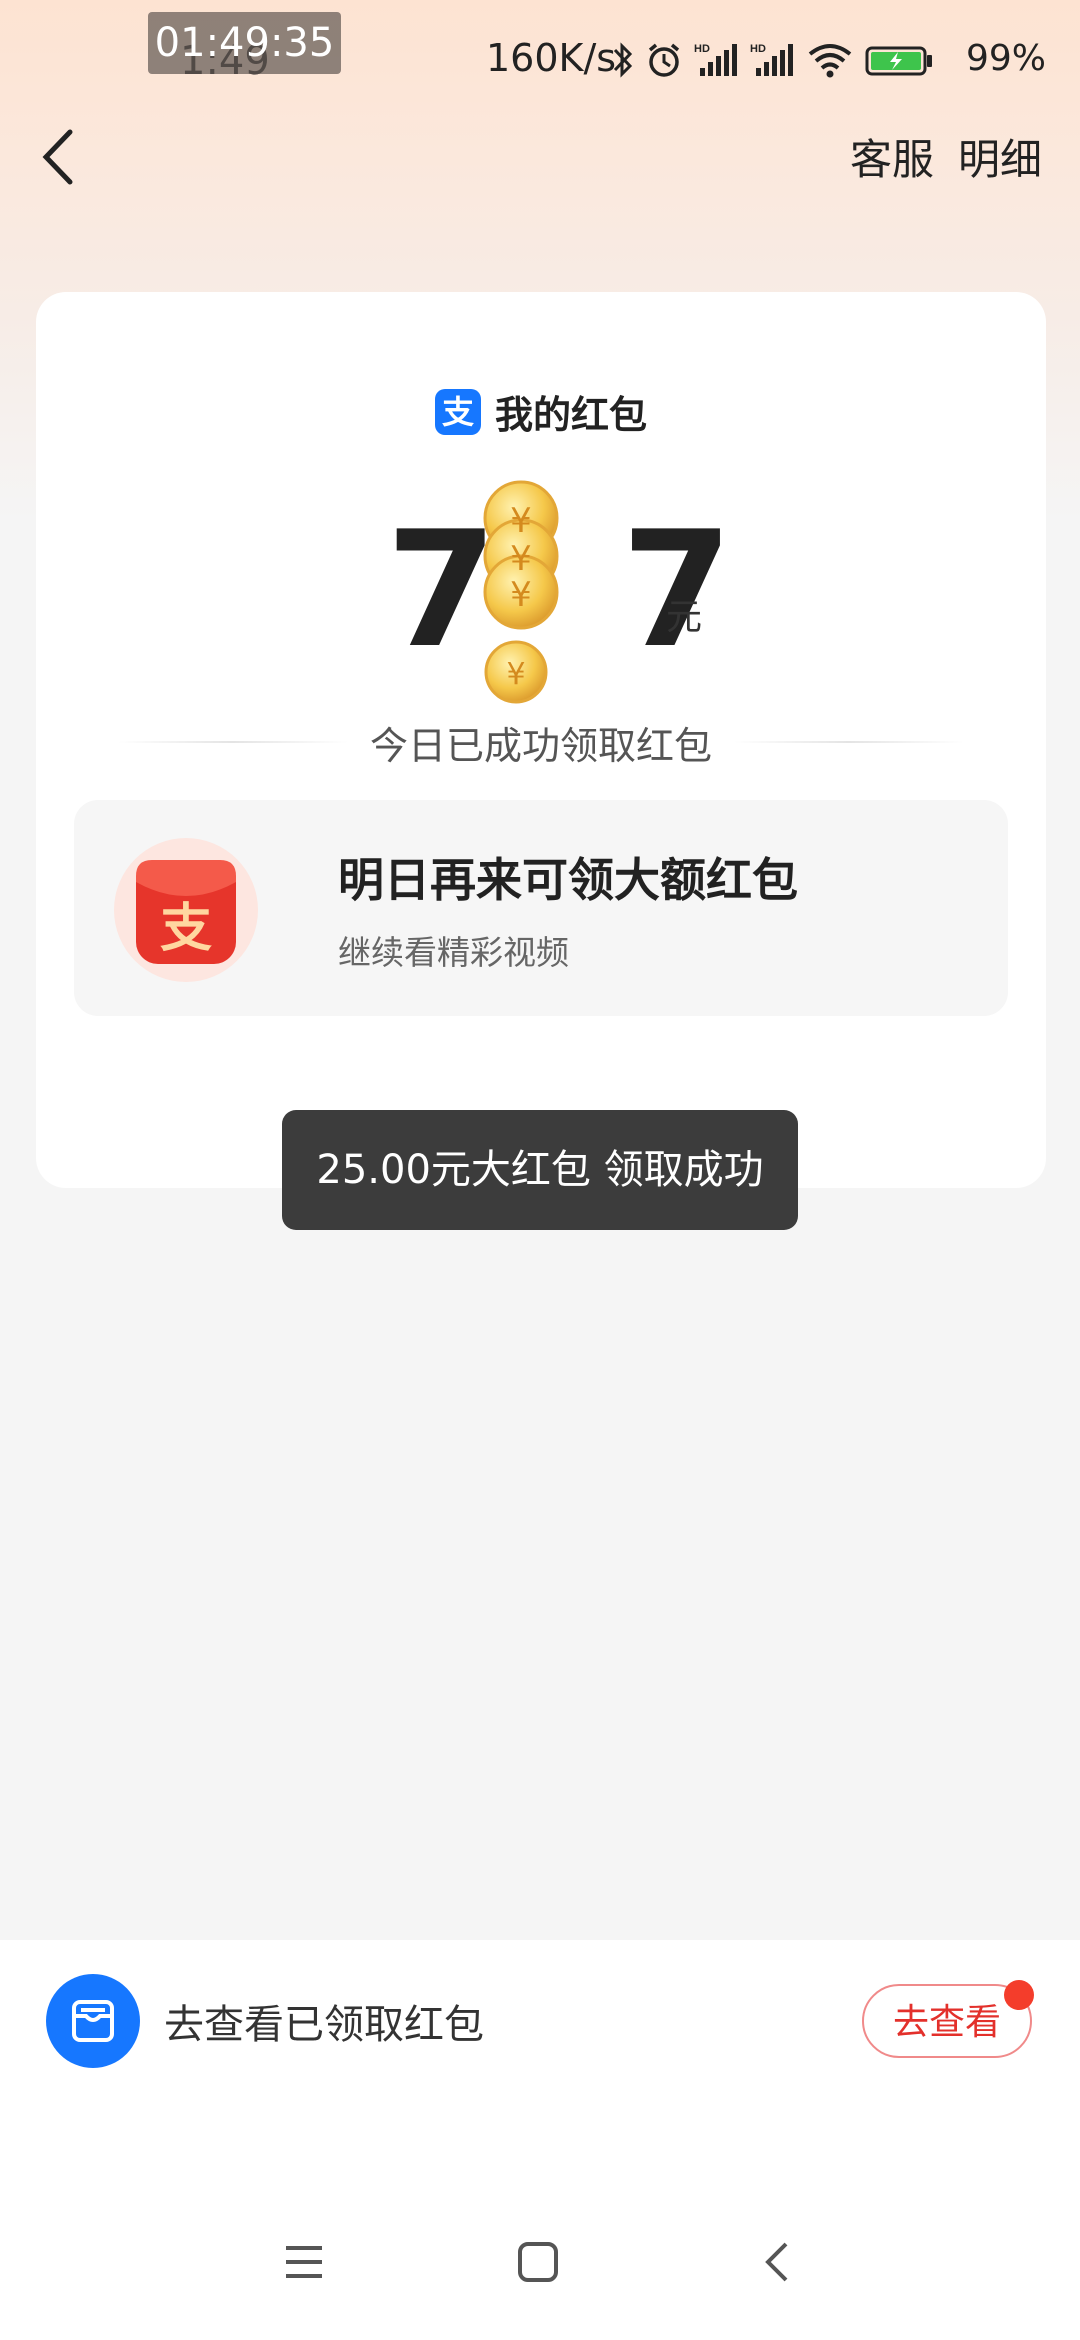 The height and width of the screenshot is (2340, 1080). What do you see at coordinates (453, 952) in the screenshot?
I see `promo-subtitle: 继续看精彩视频` at bounding box center [453, 952].